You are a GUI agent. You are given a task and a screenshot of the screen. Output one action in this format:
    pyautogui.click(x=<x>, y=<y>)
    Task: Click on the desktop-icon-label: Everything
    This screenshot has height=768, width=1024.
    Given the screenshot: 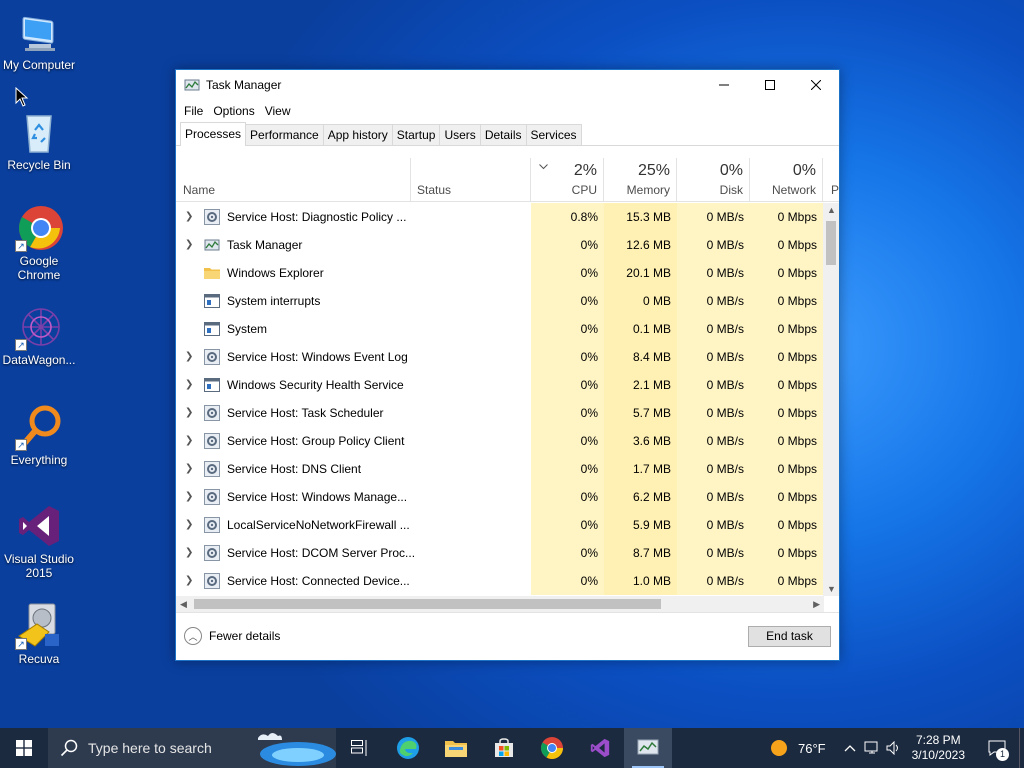 What is the action you would take?
    pyautogui.click(x=39, y=460)
    